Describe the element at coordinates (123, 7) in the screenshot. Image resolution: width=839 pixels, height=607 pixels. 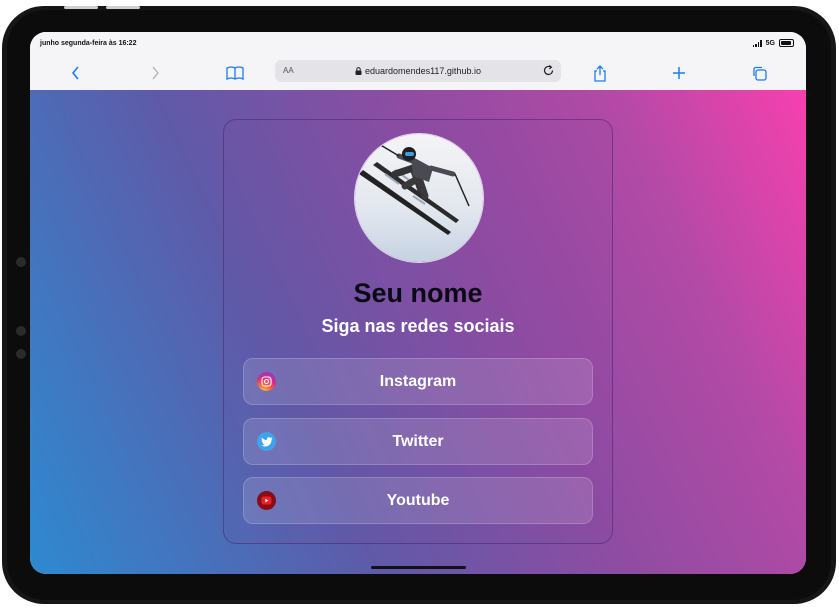
I see `power-button` at that location.